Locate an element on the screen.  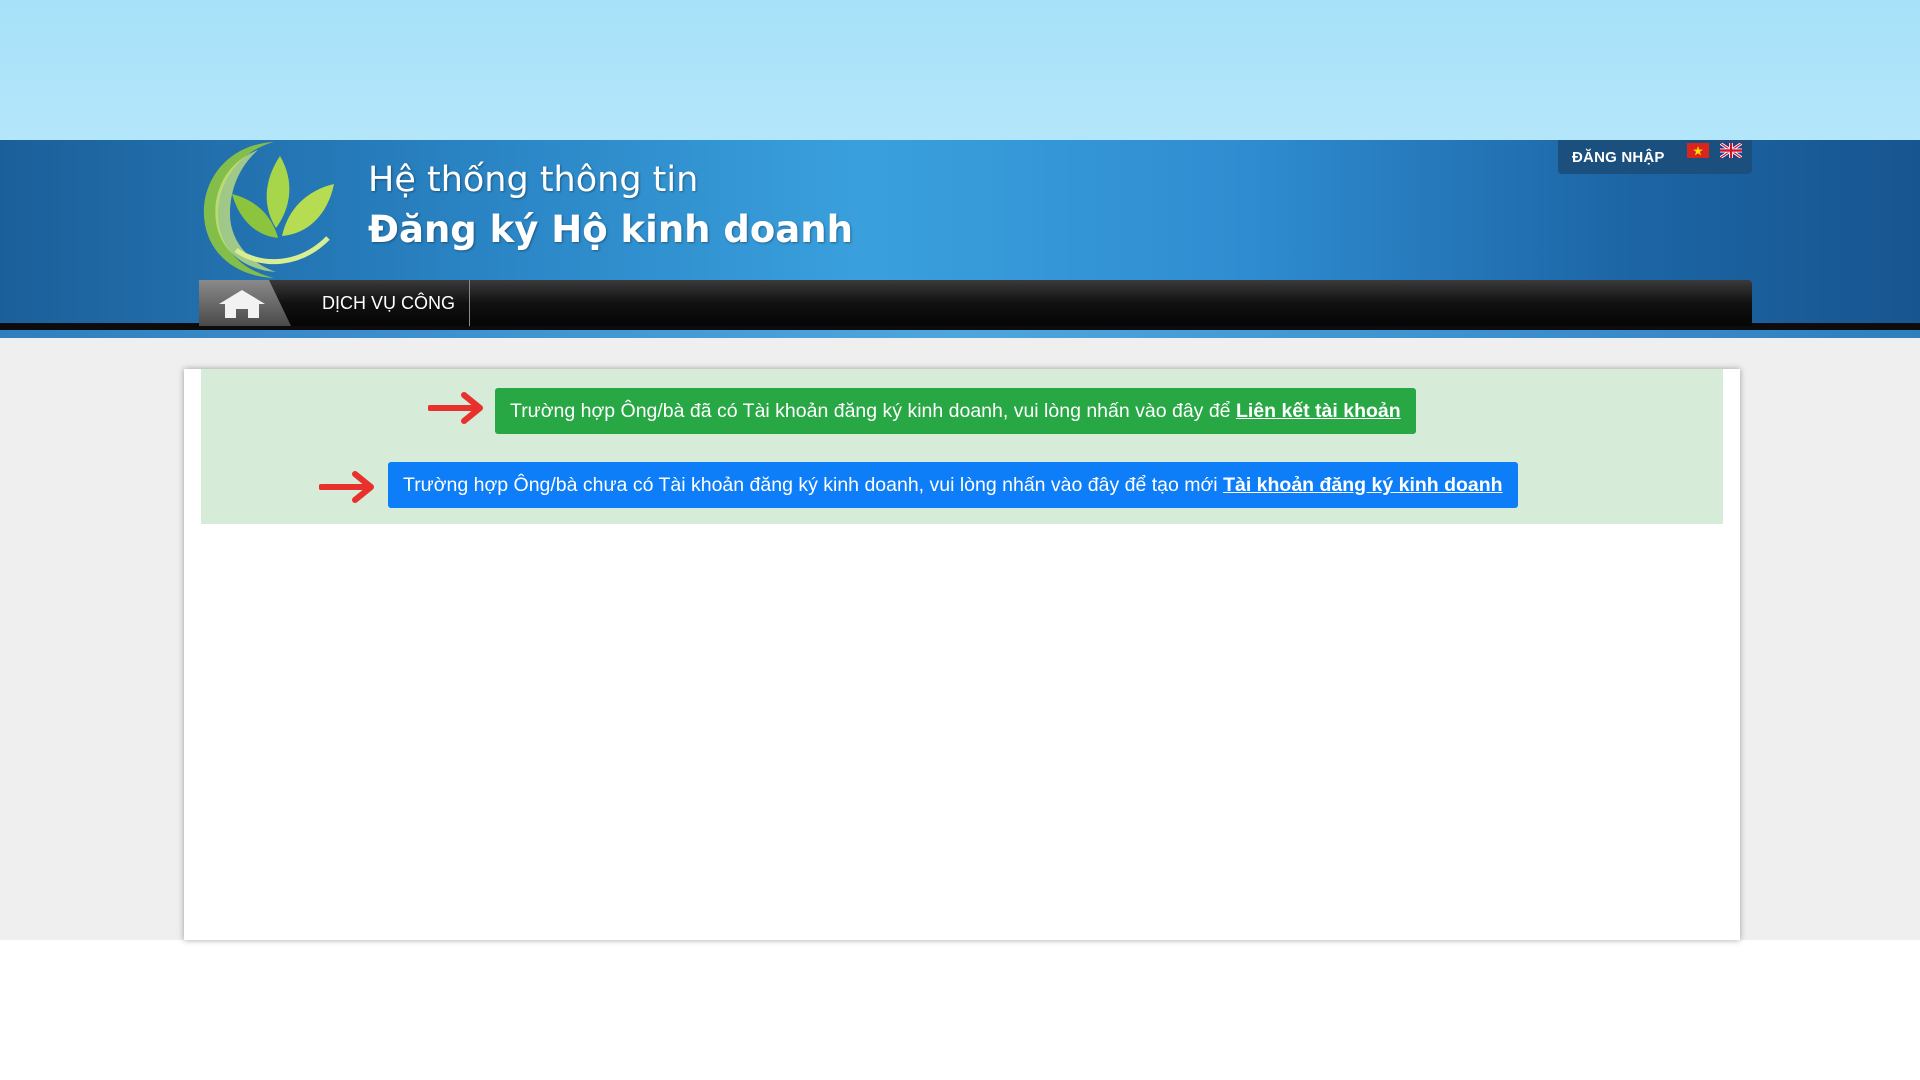
nav-item-dich-vu-cong: DỊCH VỤ CÔNG is located at coordinates (396, 303).